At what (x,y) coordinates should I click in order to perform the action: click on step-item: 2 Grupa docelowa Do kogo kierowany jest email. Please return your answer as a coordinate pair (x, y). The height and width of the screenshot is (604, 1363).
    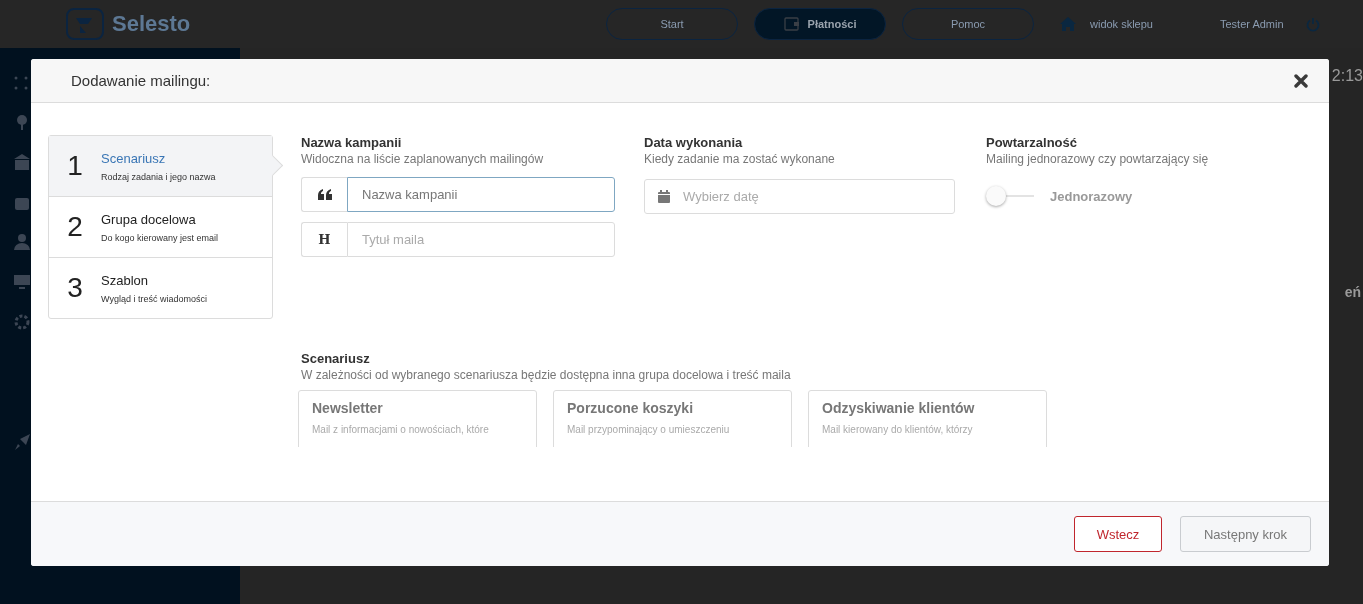
    Looking at the image, I should click on (160, 226).